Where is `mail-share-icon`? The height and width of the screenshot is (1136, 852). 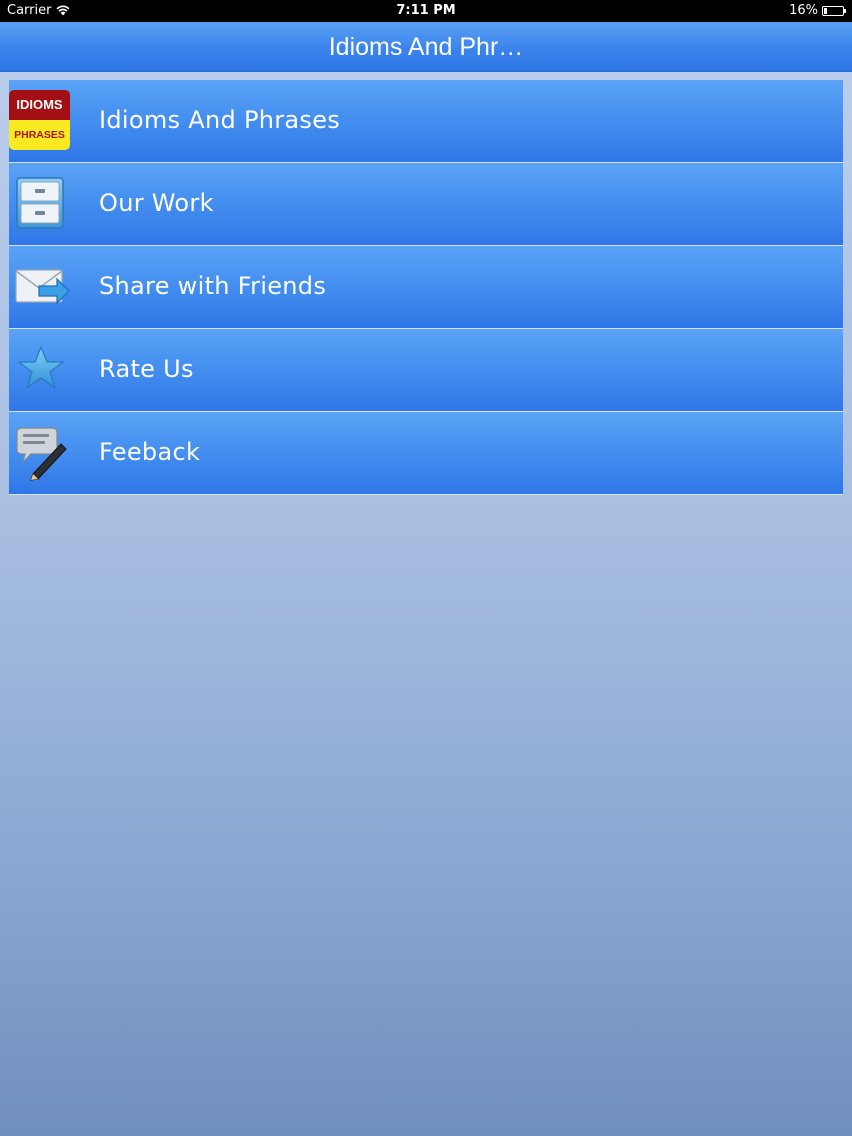
mail-share-icon is located at coordinates (42, 287).